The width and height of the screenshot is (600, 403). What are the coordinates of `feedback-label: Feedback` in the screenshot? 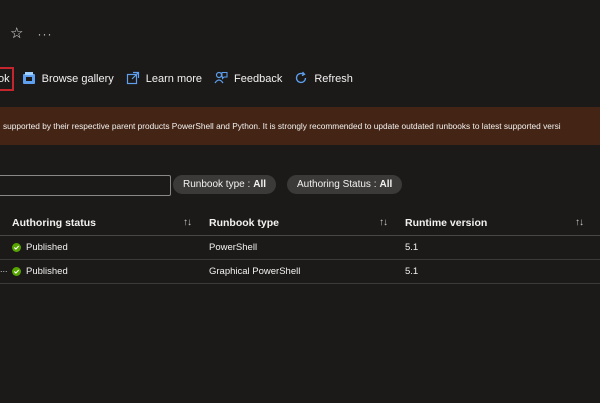 It's located at (258, 79).